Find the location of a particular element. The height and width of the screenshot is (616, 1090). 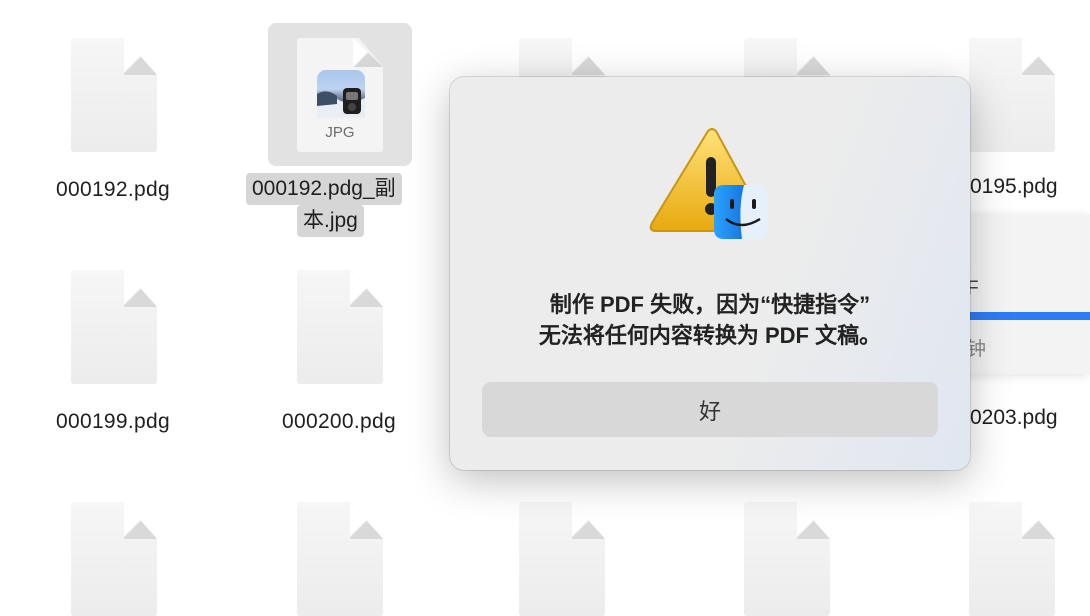

ok-button: 好 is located at coordinates (710, 409).